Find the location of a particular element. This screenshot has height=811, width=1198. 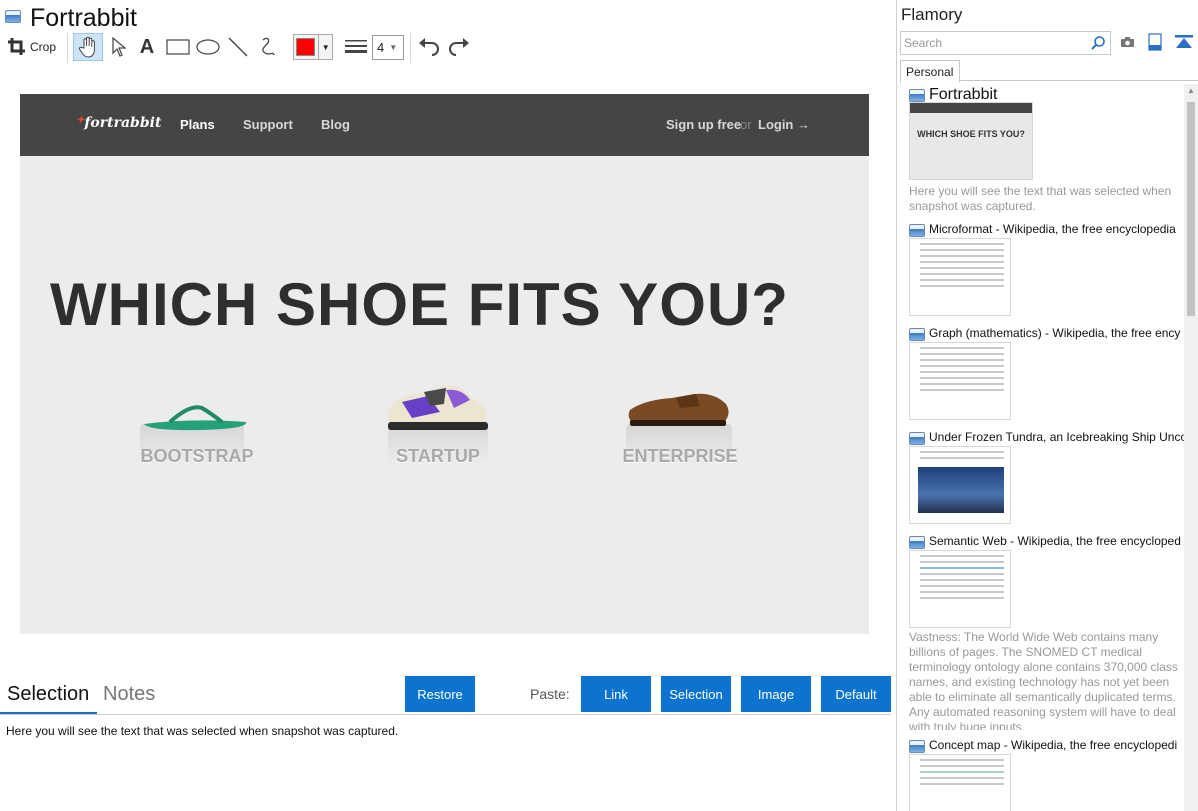

undo-button is located at coordinates (429, 47).